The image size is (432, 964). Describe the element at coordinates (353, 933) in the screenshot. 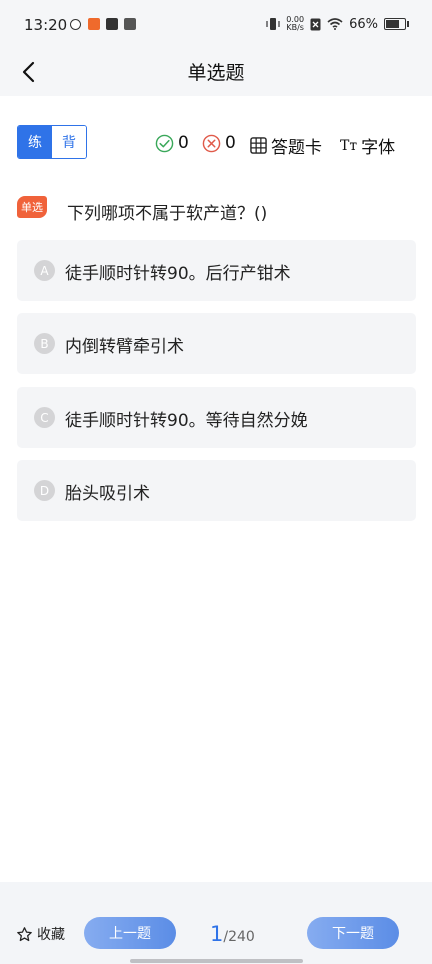

I see `next-question-button: 下一题` at that location.